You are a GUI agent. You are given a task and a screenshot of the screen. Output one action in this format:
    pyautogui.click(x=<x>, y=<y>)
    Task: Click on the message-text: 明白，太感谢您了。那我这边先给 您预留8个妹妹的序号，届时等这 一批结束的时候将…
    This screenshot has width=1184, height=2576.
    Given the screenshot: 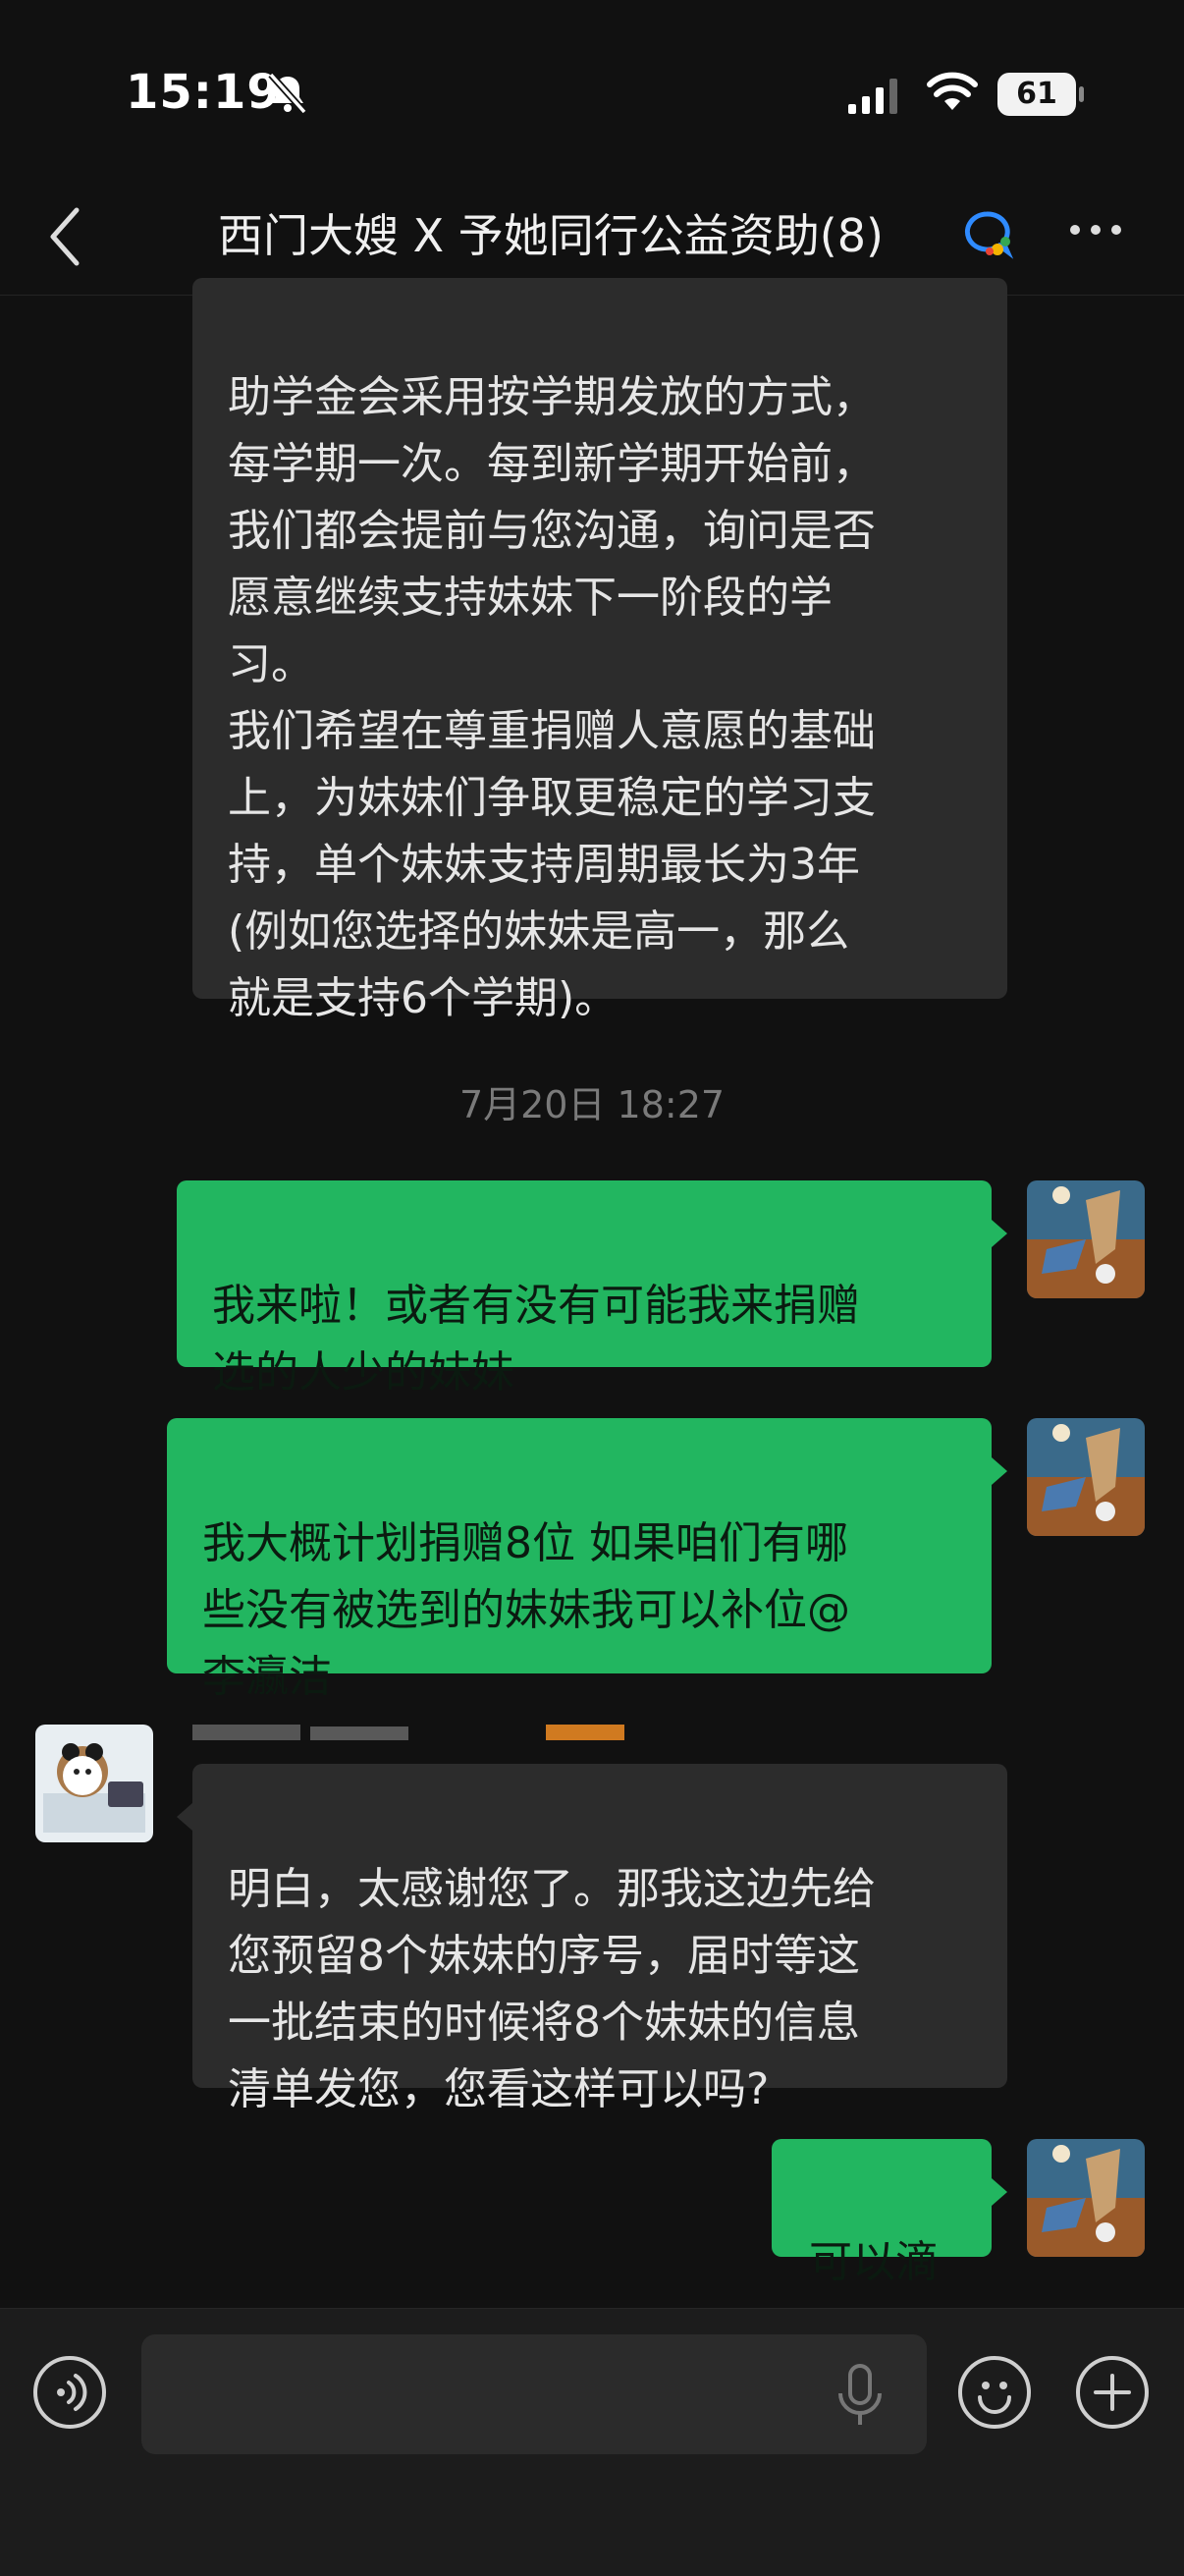 What is the action you would take?
    pyautogui.click(x=552, y=1989)
    